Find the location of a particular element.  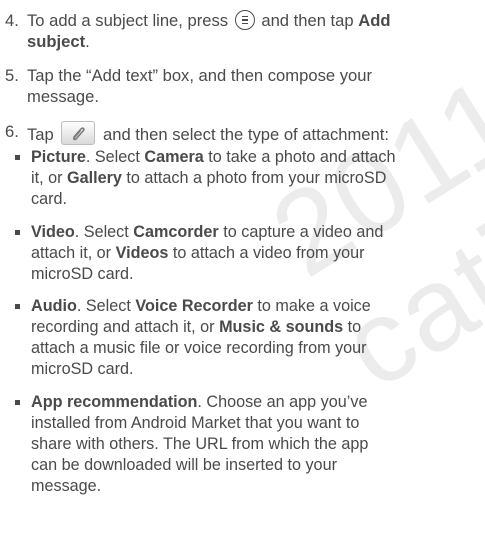

item-line: App recommendation. Choose an app you’ve is located at coordinates (199, 402).